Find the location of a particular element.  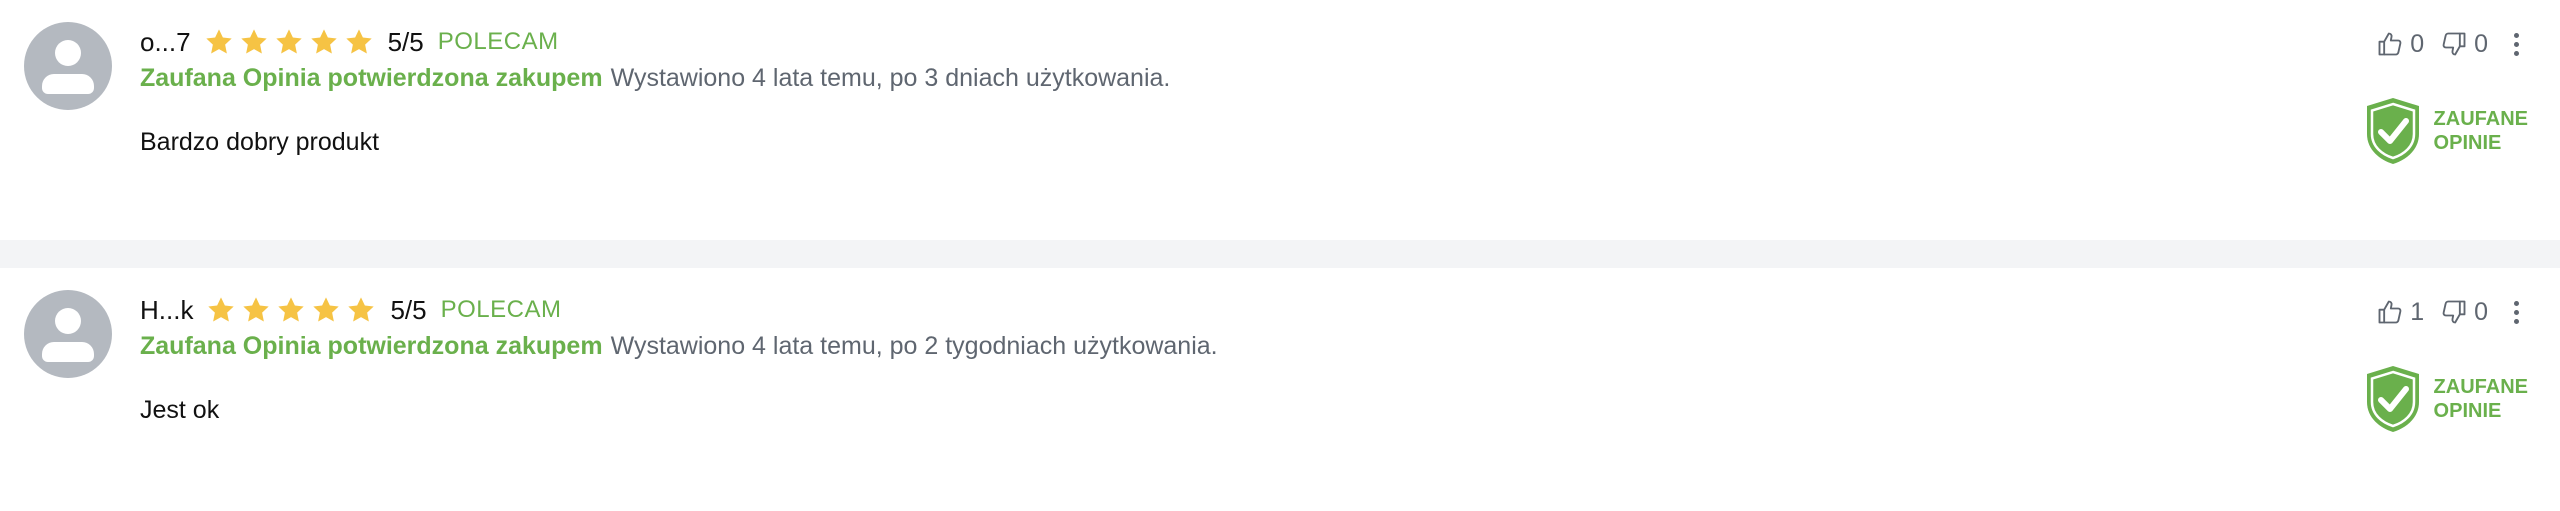

review-header: o...7 5/5 POLECAM is located at coordinates (349, 42).